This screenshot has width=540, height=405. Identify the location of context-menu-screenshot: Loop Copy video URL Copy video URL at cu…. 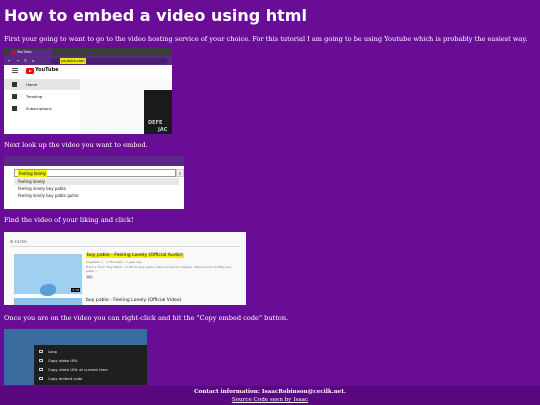
(75, 357).